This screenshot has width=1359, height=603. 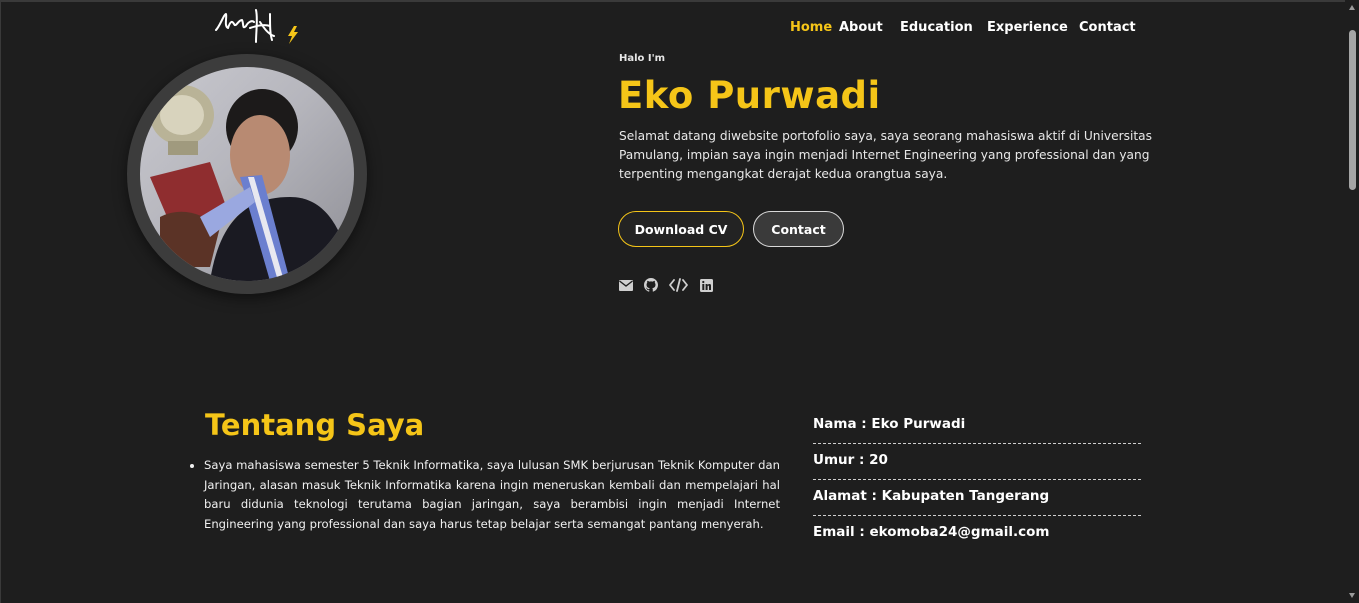 I want to click on scrollbar-thumb, so click(x=1352, y=110).